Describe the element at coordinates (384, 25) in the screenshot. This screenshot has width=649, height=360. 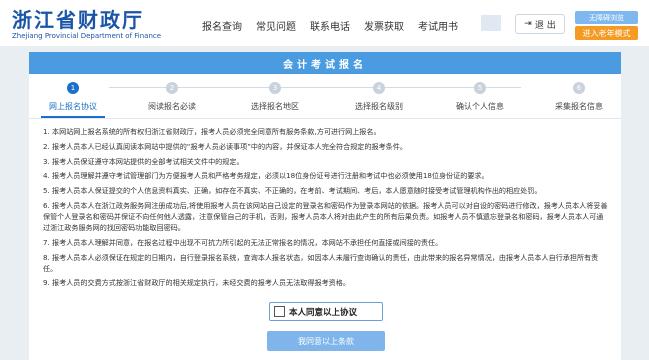
I see `nav-item-invoice: 发票获取` at that location.